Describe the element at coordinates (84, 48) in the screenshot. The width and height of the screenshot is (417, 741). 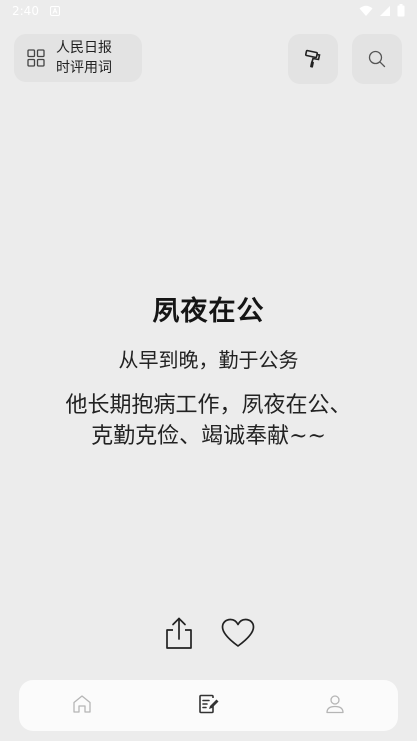
I see `category-line1: 人民日报` at that location.